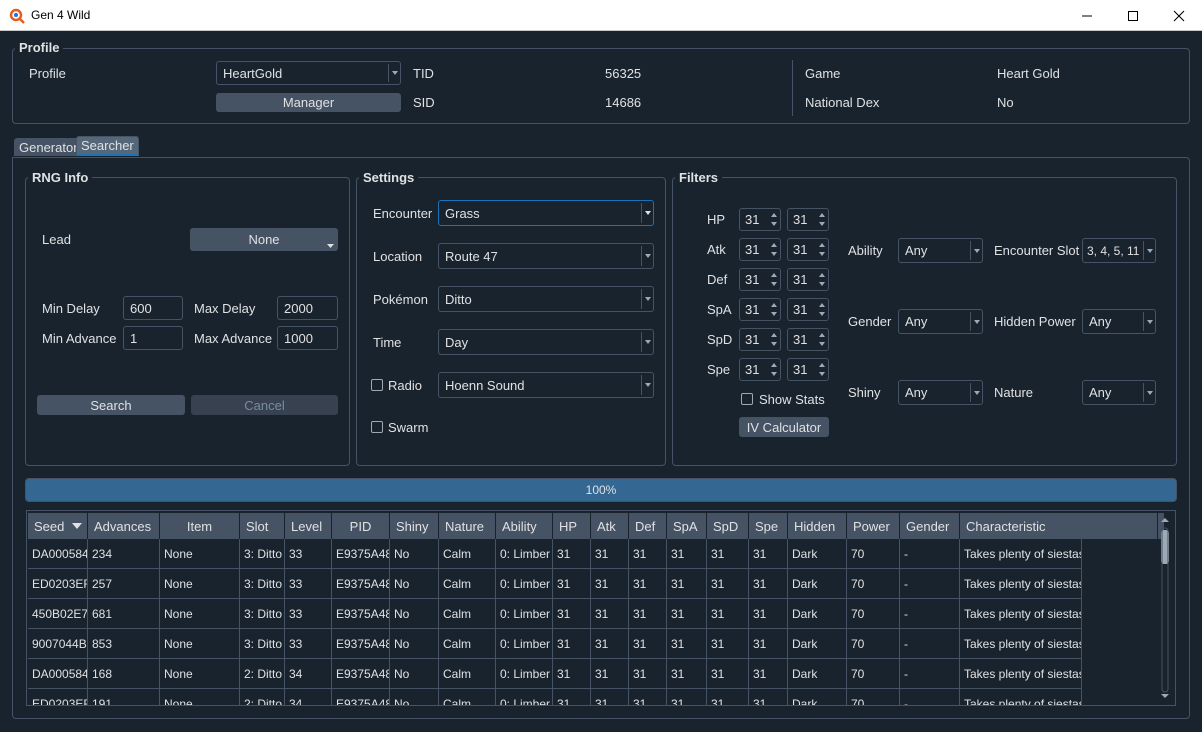 This screenshot has width=1202, height=732. I want to click on column-header-ability: Ability, so click(524, 526).